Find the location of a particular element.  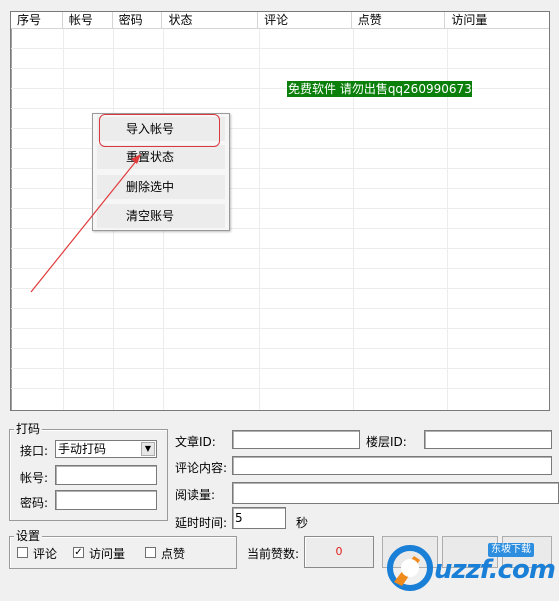

like-checkbox-label: 点赞 is located at coordinates (173, 554).